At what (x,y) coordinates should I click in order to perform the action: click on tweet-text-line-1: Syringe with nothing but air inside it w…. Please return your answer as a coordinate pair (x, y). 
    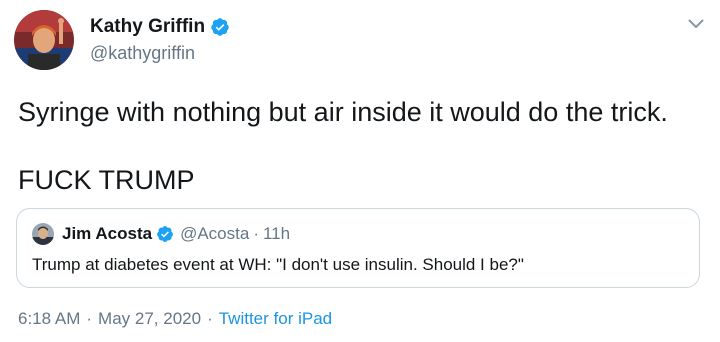
    Looking at the image, I should click on (343, 112).